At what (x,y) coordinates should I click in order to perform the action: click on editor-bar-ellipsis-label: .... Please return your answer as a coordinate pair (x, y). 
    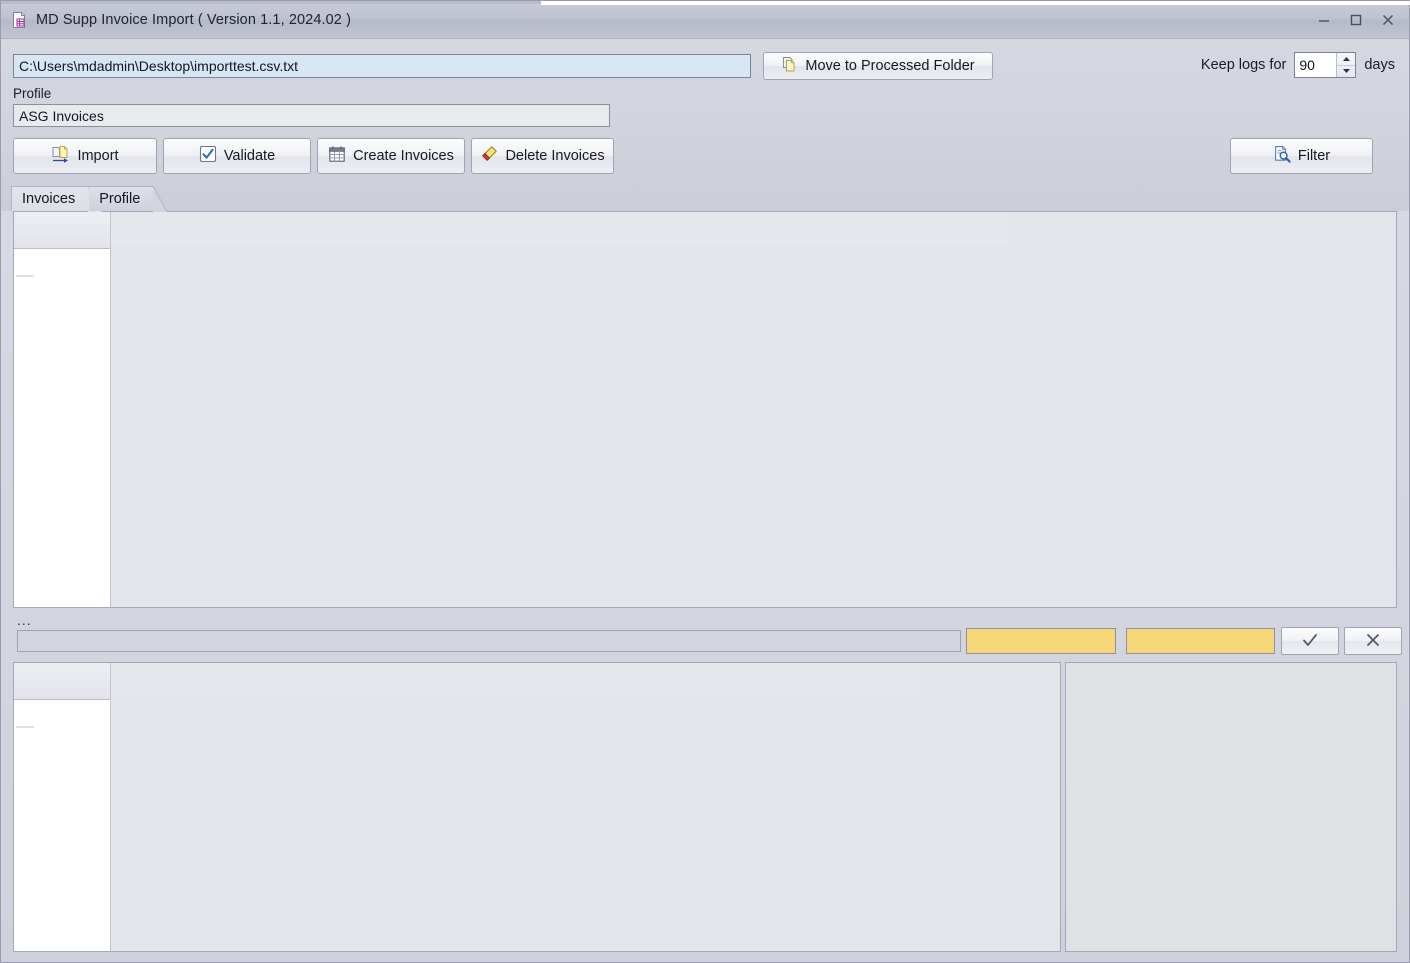
    Looking at the image, I should click on (24, 620).